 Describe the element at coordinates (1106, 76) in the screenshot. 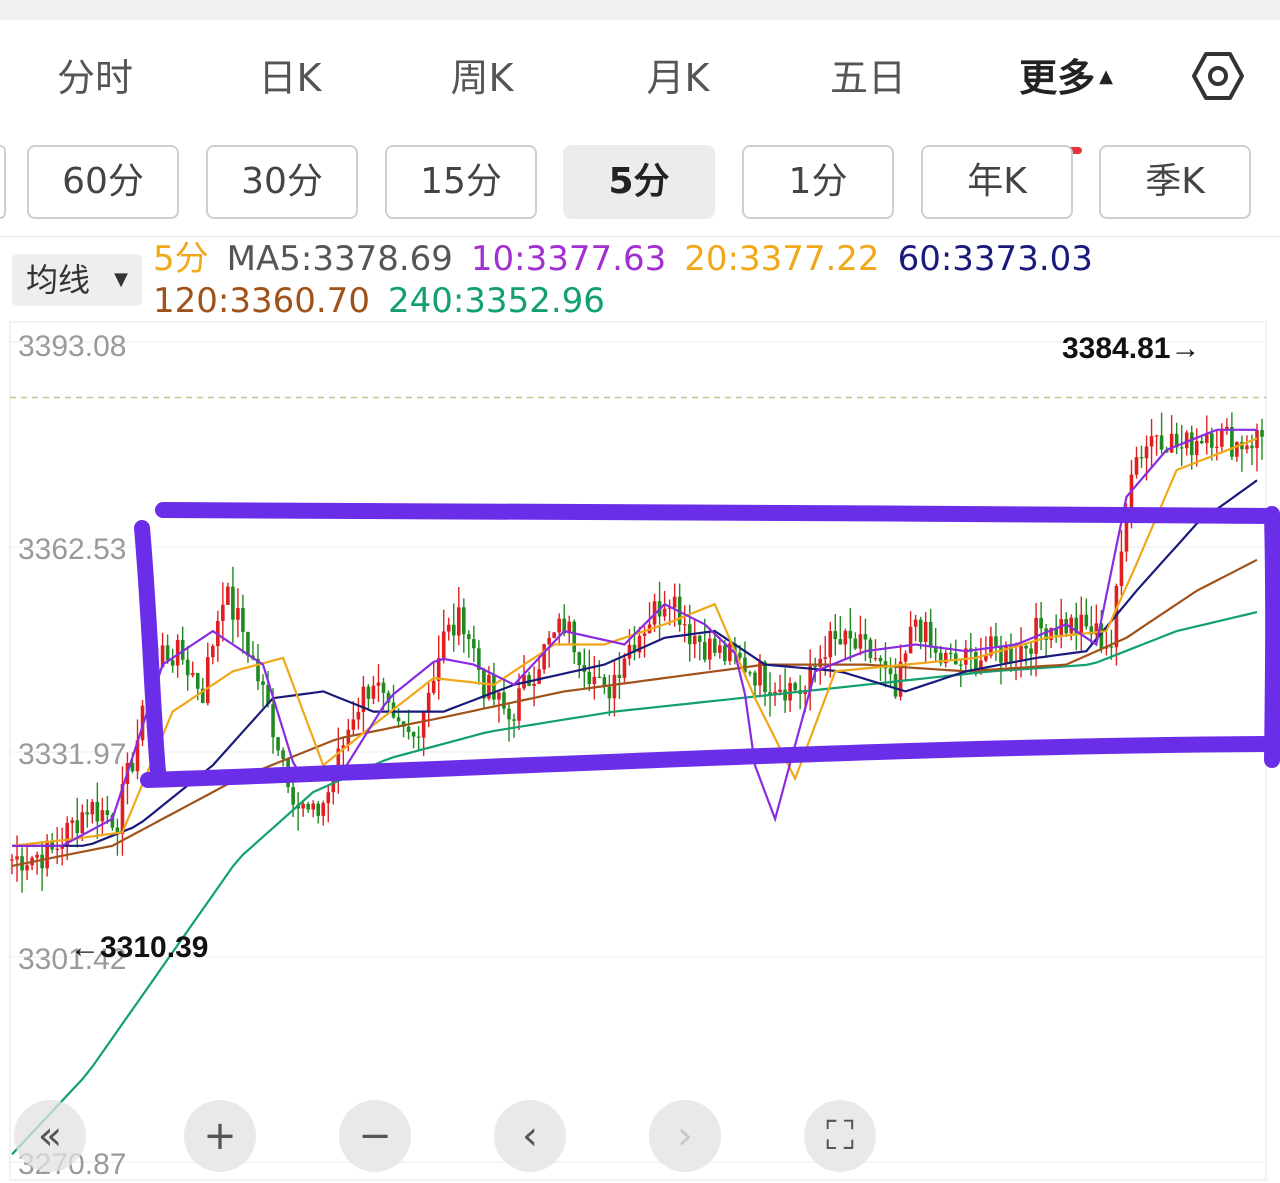

I see `caret-up-icon: ▲` at that location.